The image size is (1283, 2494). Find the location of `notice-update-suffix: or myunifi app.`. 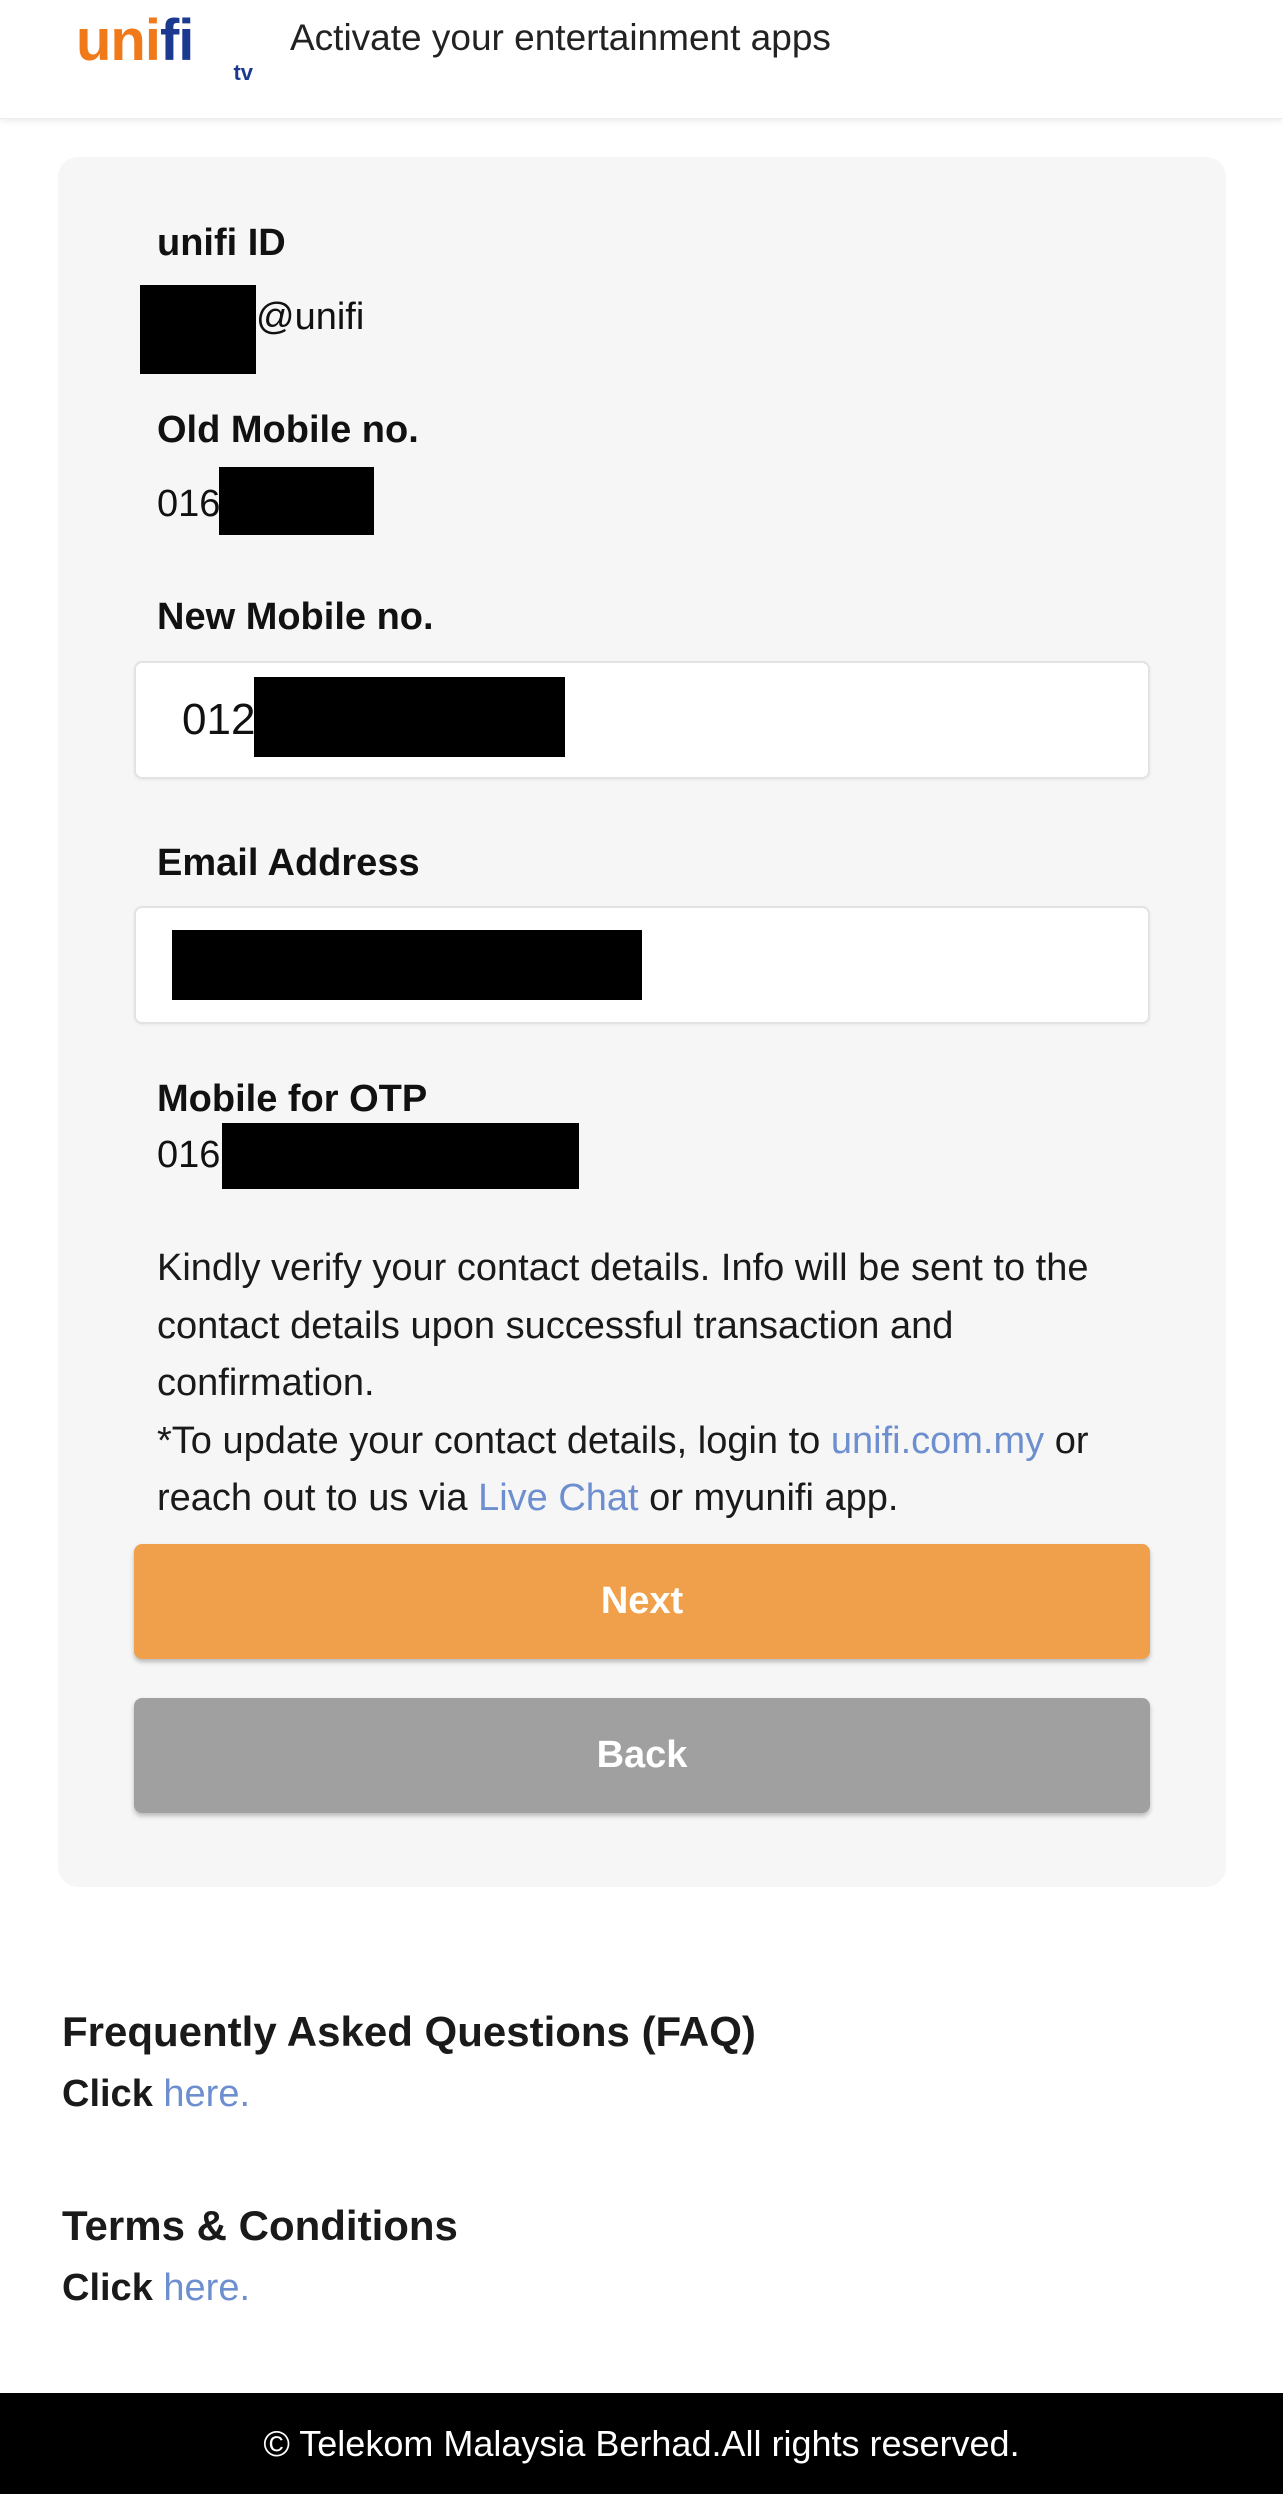

notice-update-suffix: or myunifi app. is located at coordinates (768, 1498).